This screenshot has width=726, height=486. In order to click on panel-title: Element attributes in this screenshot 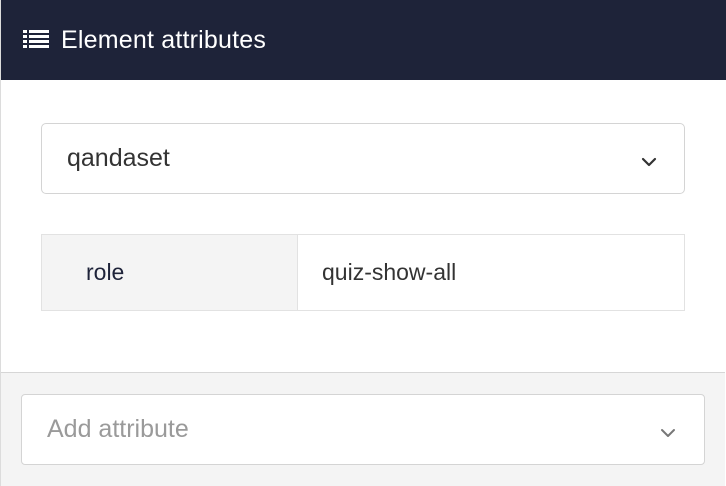, I will do `click(164, 39)`.